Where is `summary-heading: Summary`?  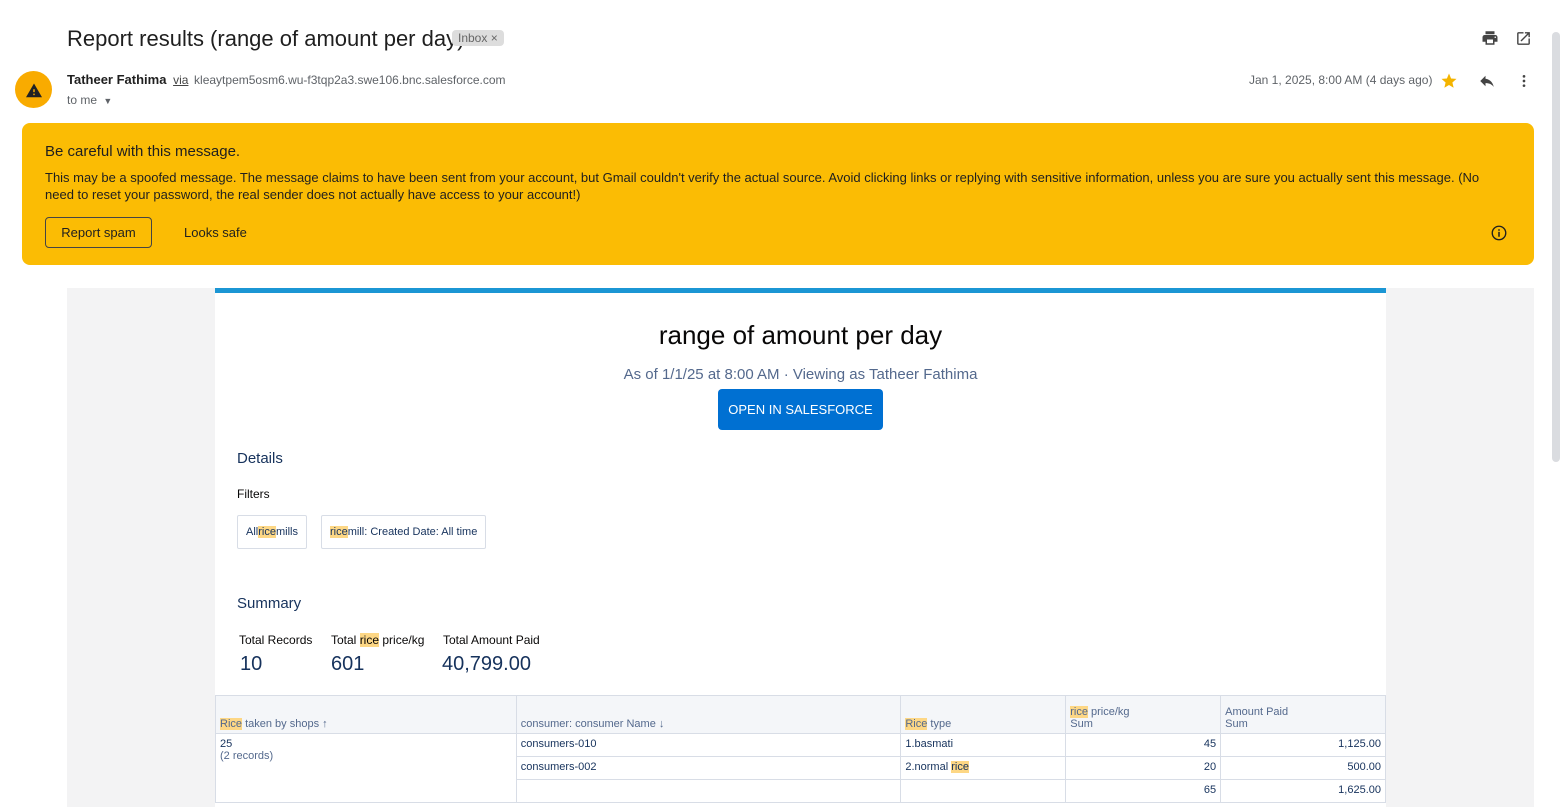 summary-heading: Summary is located at coordinates (269, 603).